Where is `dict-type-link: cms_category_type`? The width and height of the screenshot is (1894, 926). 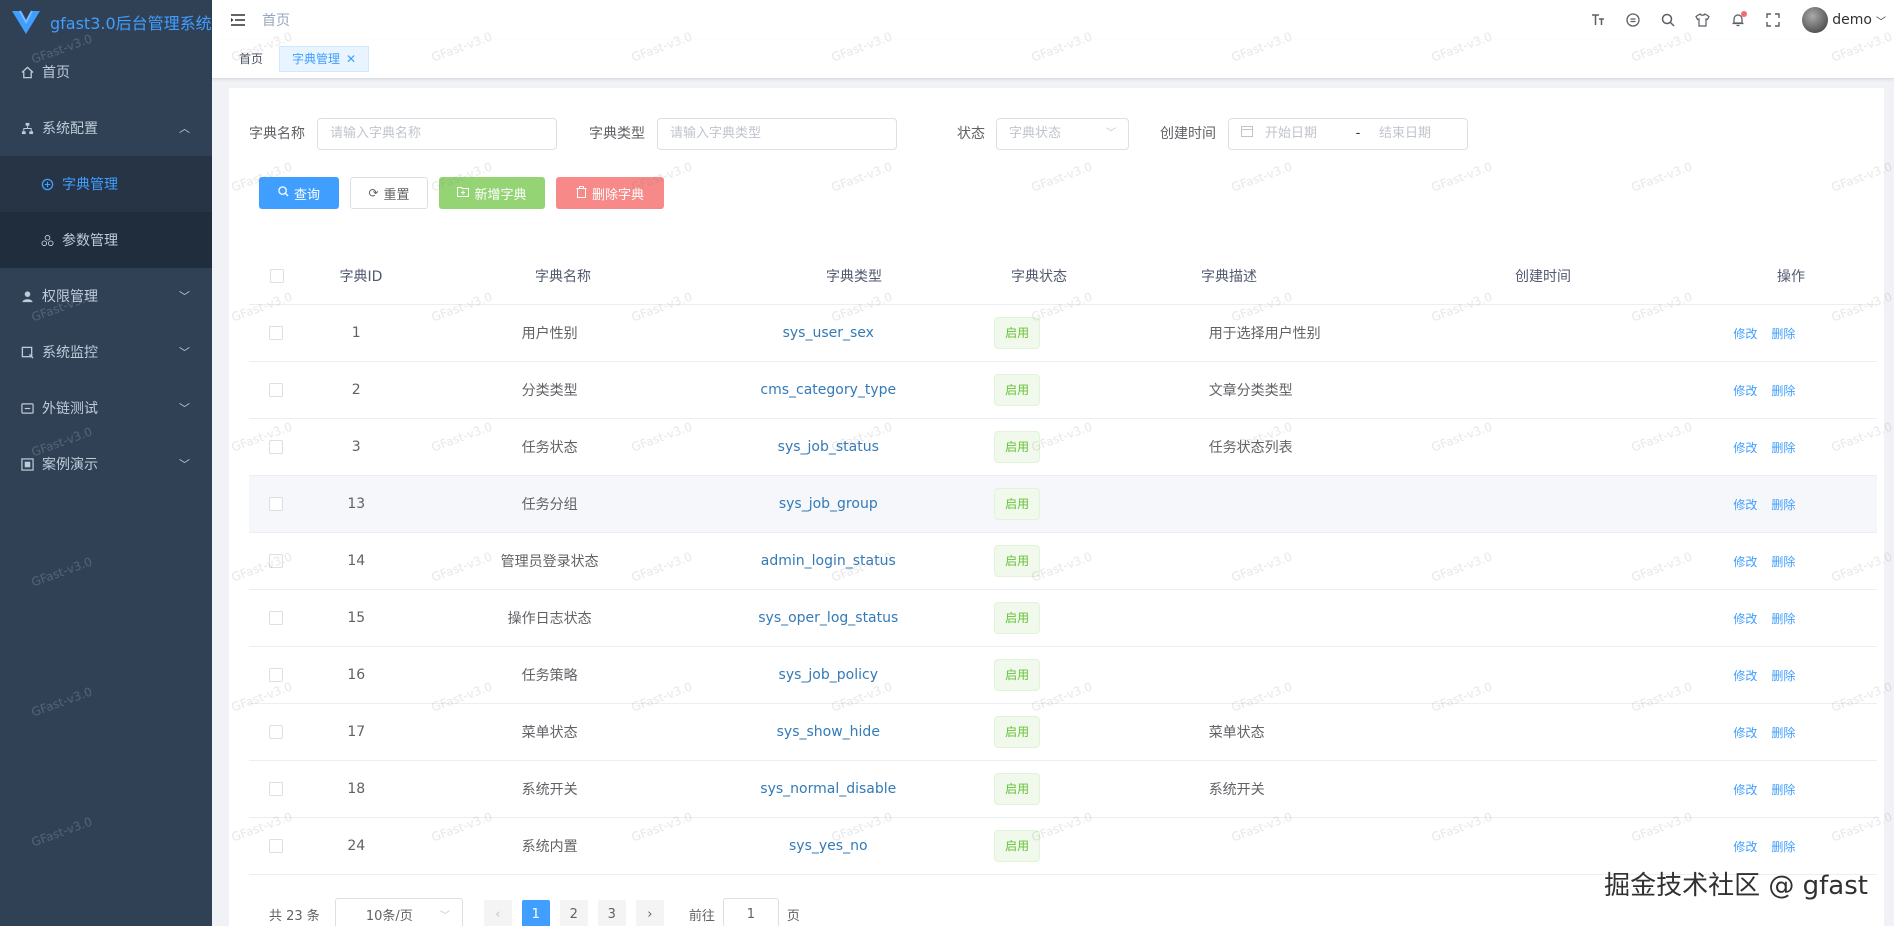
dict-type-link: cms_category_type is located at coordinates (828, 390).